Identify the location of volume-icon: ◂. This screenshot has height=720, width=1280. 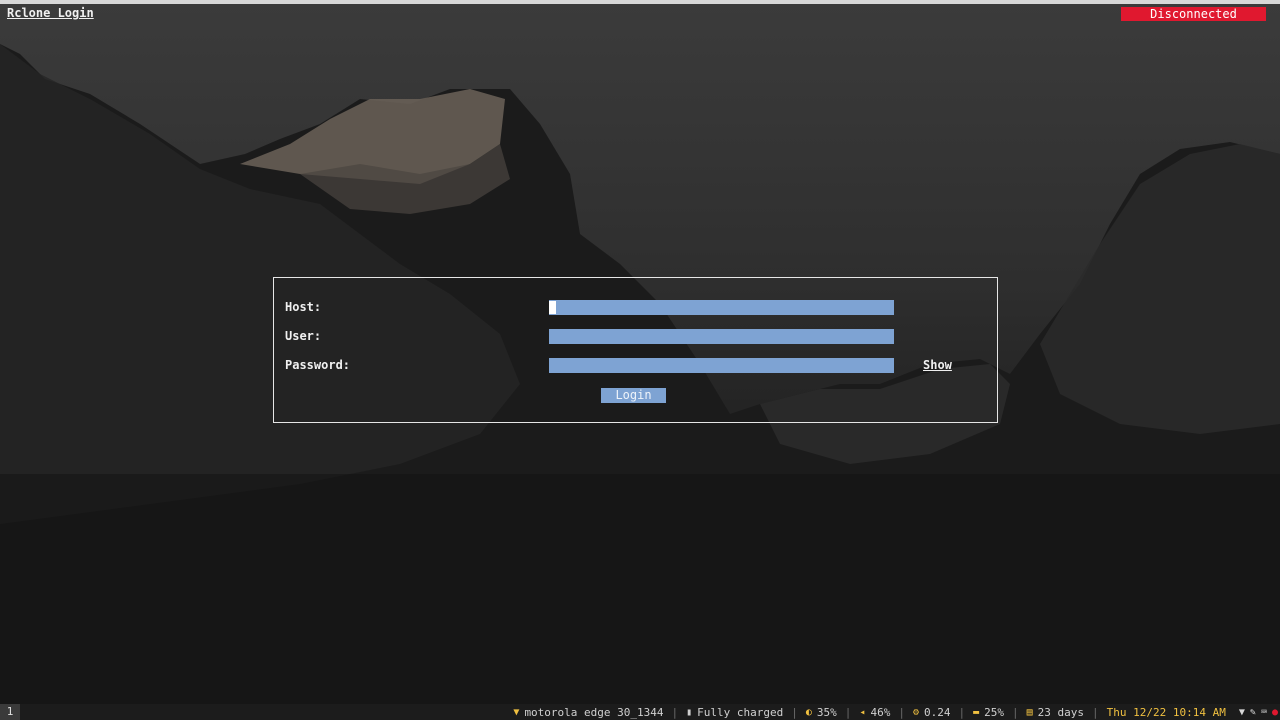
(862, 712).